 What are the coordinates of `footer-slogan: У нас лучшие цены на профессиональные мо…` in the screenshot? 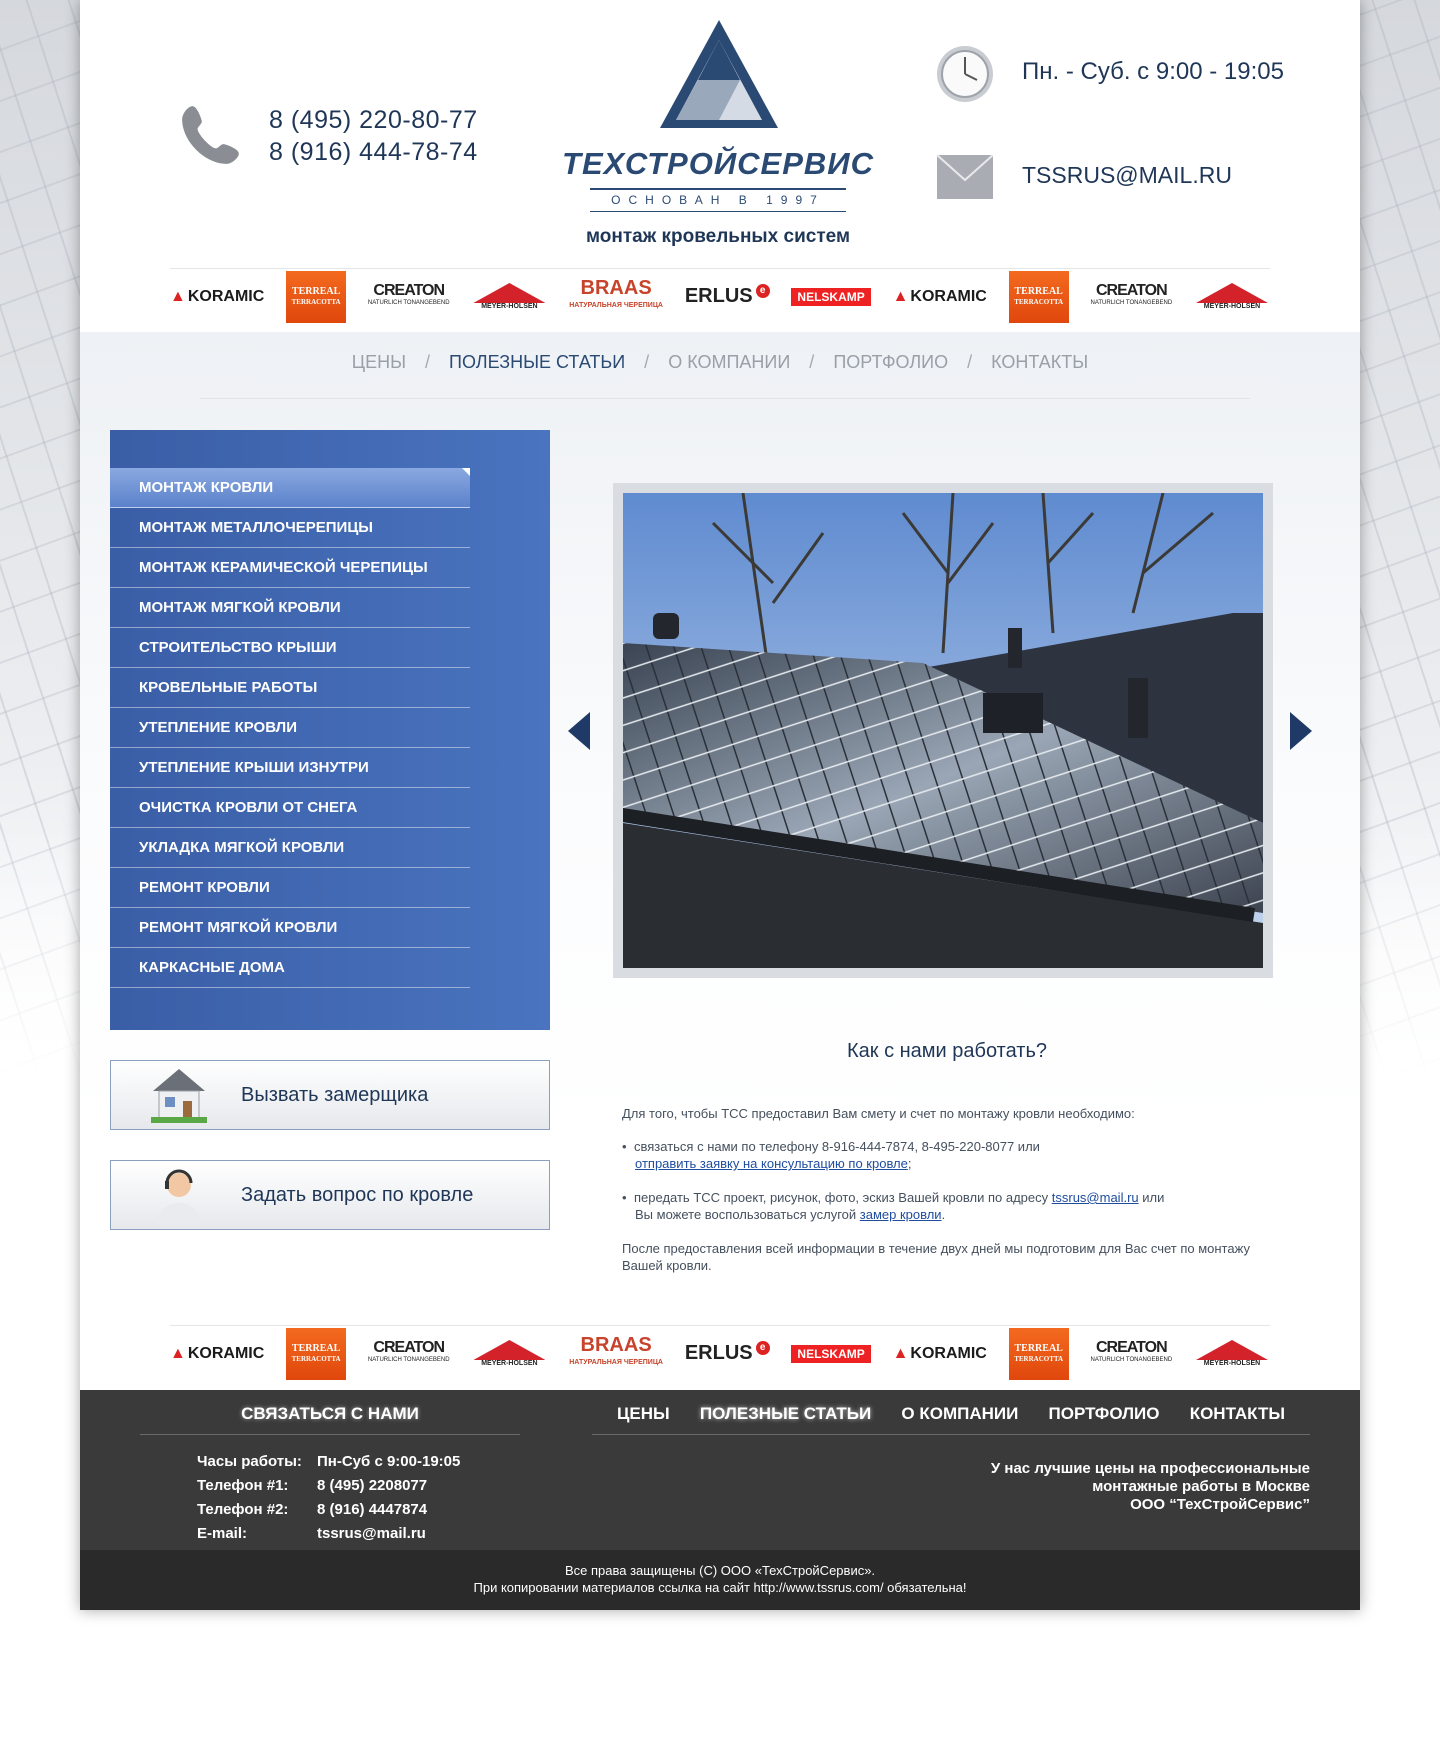 It's located at (1095, 1487).